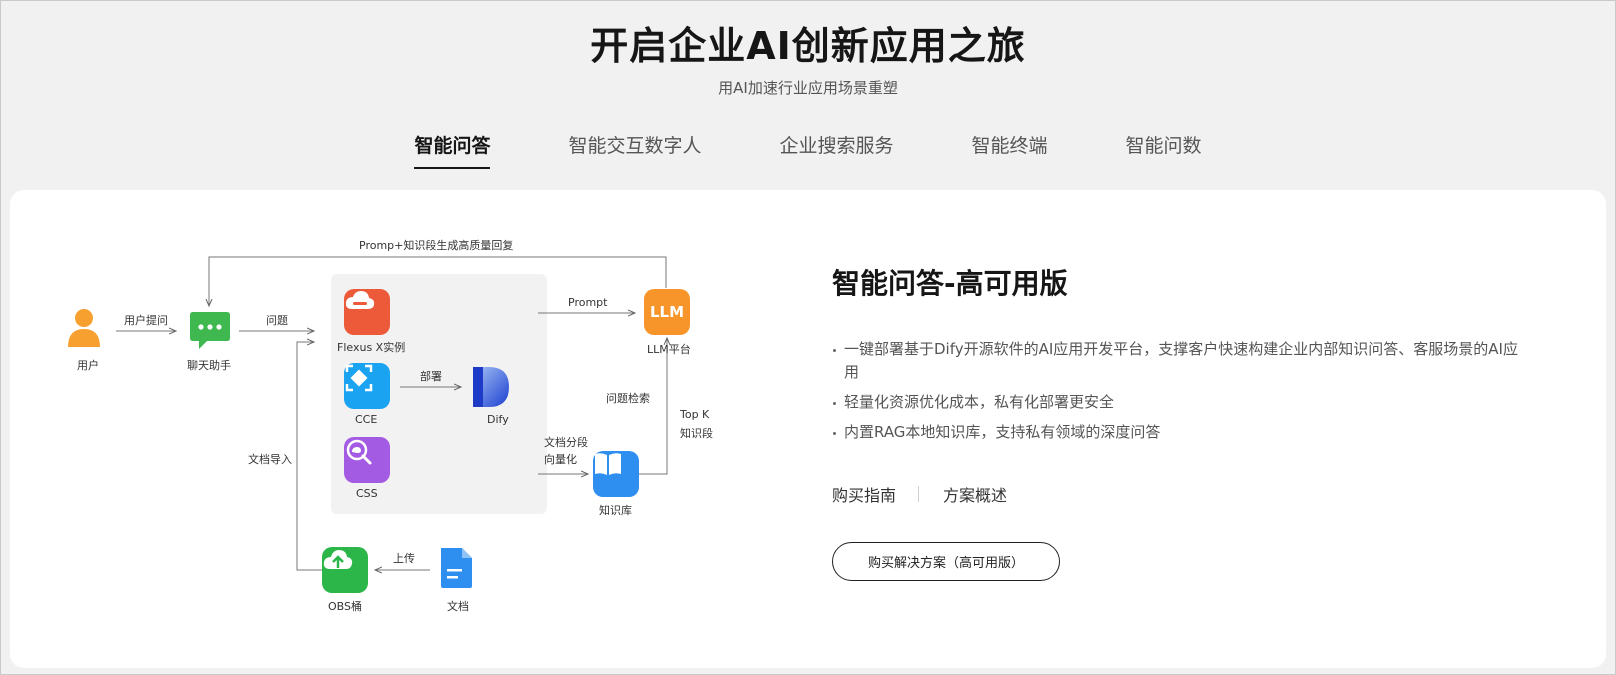 The image size is (1616, 675). I want to click on tab-smart-terminal: 智能终端, so click(1010, 150).